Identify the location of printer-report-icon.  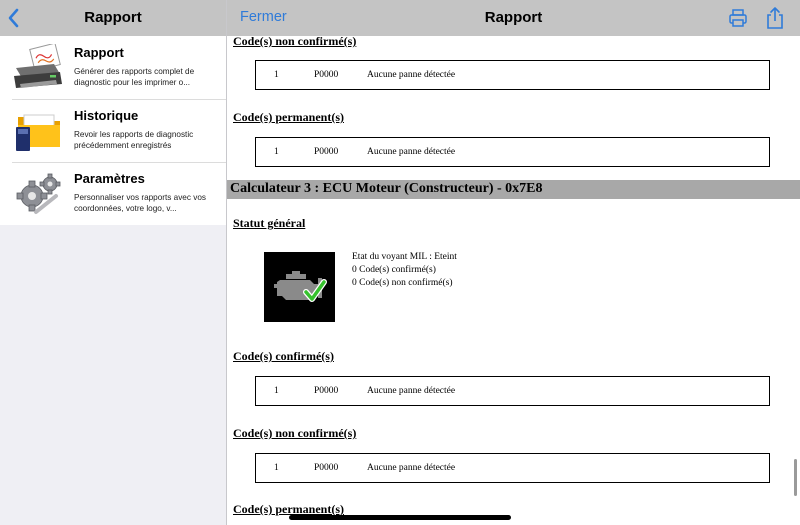
(38, 67).